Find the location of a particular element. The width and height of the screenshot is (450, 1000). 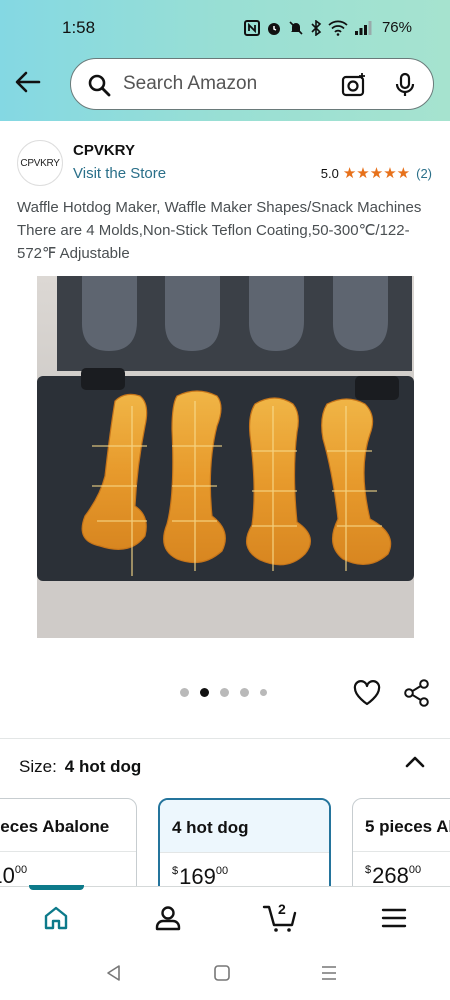

size-option-name: 4 hot dog is located at coordinates (210, 827).